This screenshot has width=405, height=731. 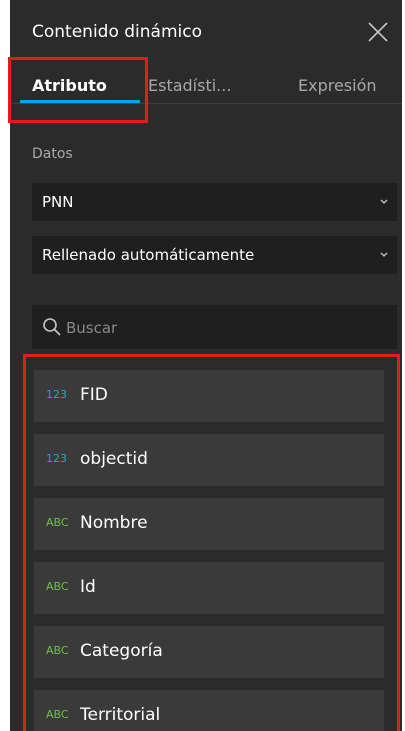 What do you see at coordinates (117, 32) in the screenshot?
I see `panel-title: Contenido dinámico` at bounding box center [117, 32].